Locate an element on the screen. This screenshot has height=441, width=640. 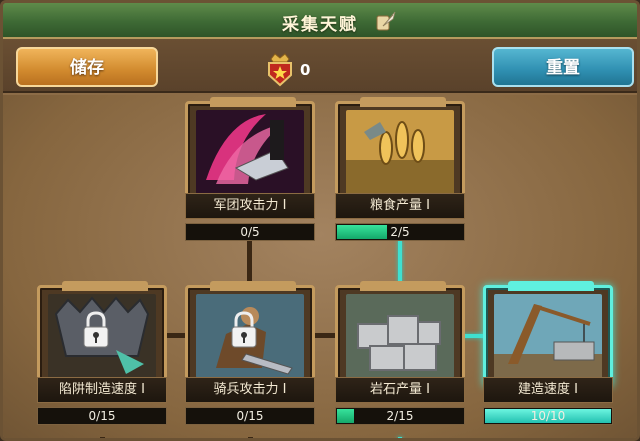
talent-name: 陷阱制造速度 I is located at coordinates (102, 390).